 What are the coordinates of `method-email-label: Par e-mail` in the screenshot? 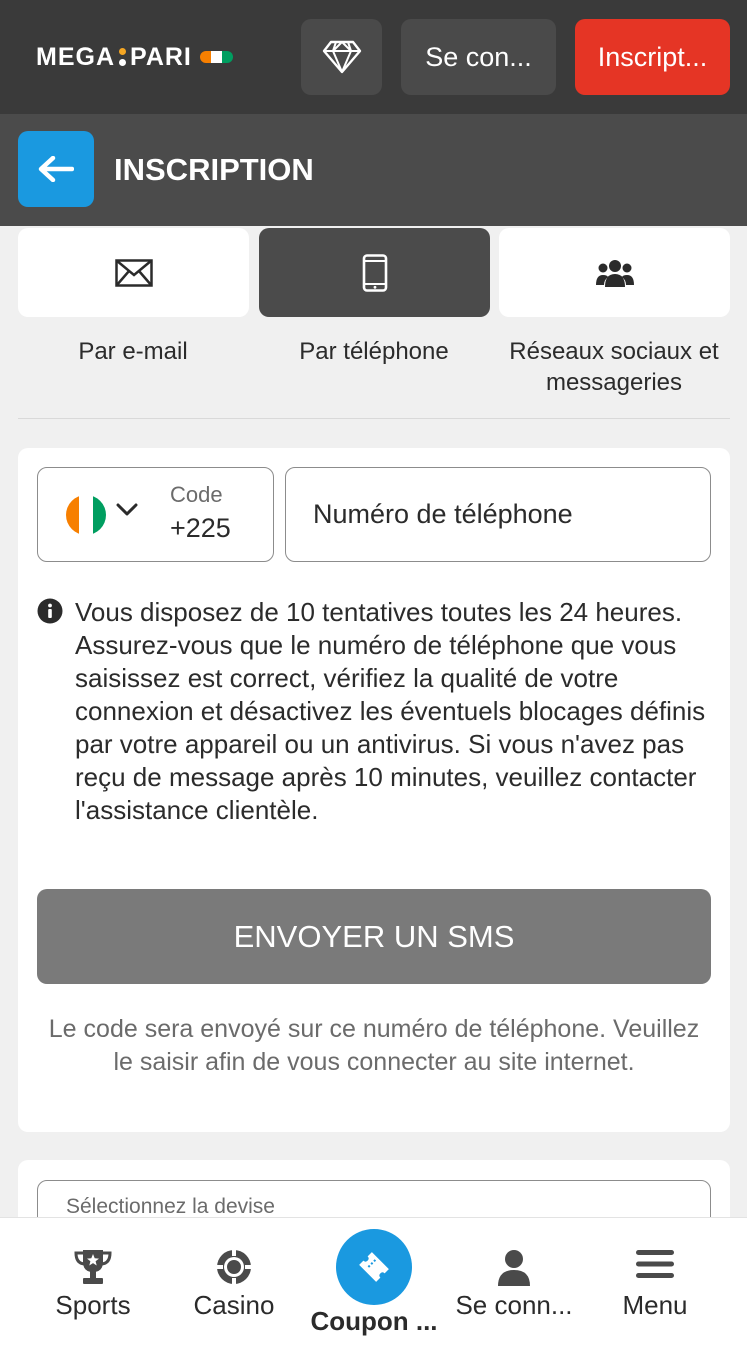 It's located at (133, 351).